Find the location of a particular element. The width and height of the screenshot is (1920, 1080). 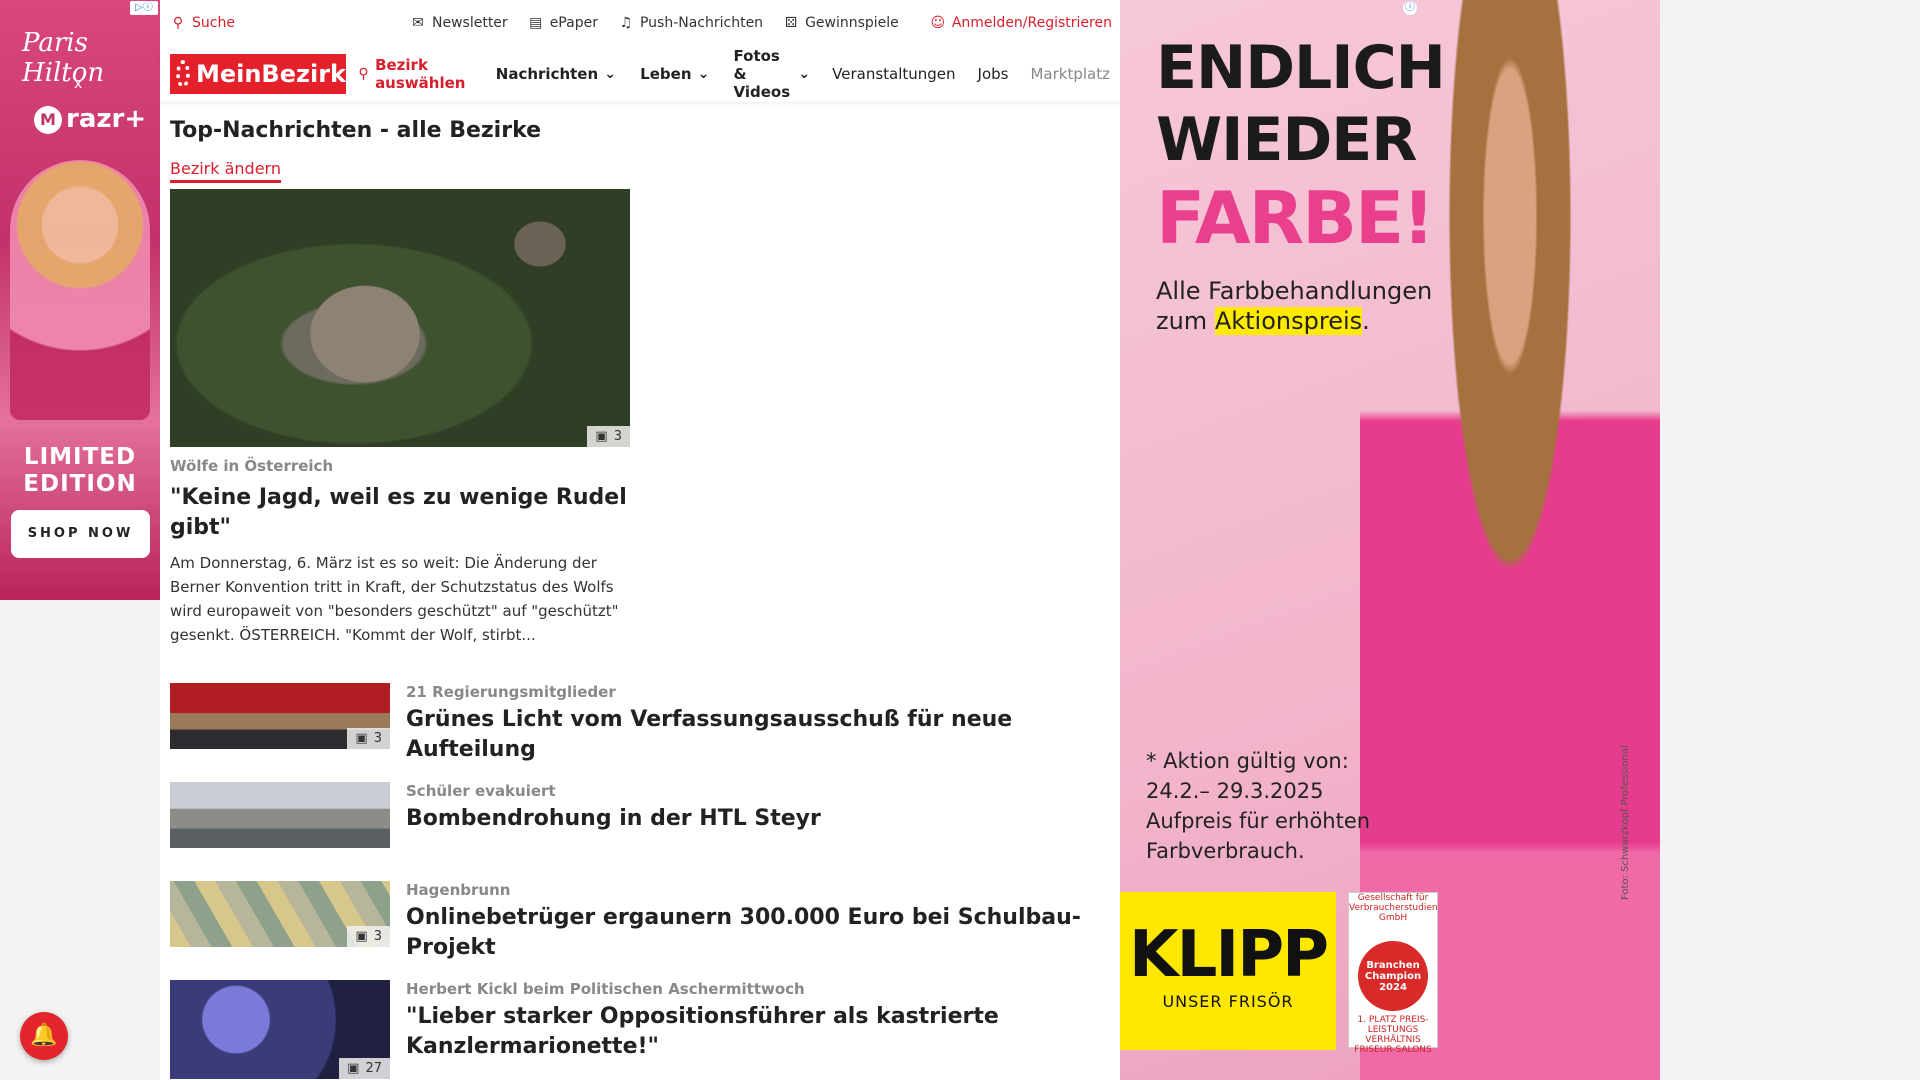

newspaper-icon: ▤ is located at coordinates (536, 23).